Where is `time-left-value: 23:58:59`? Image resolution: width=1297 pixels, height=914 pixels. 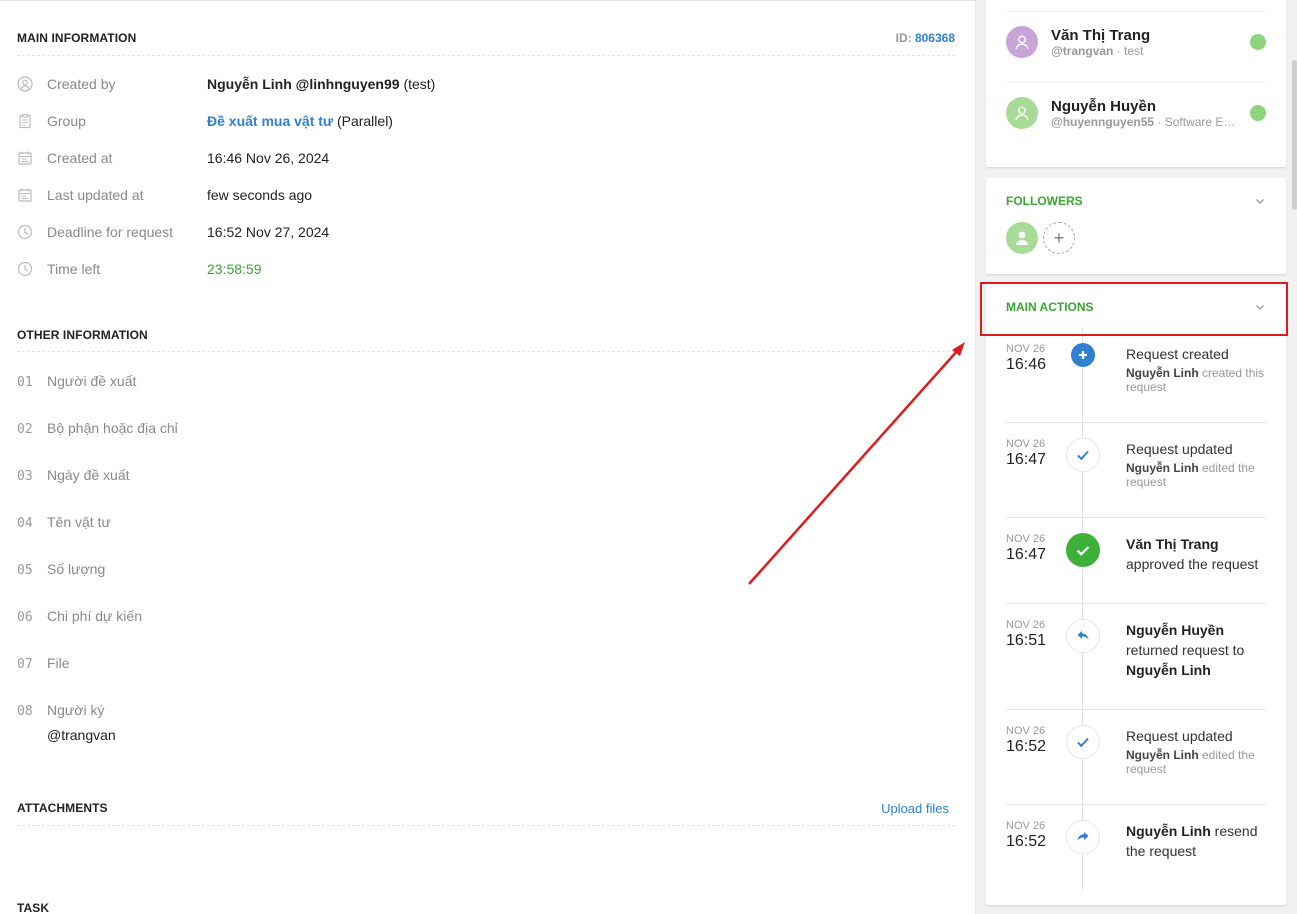 time-left-value: 23:58:59 is located at coordinates (234, 269).